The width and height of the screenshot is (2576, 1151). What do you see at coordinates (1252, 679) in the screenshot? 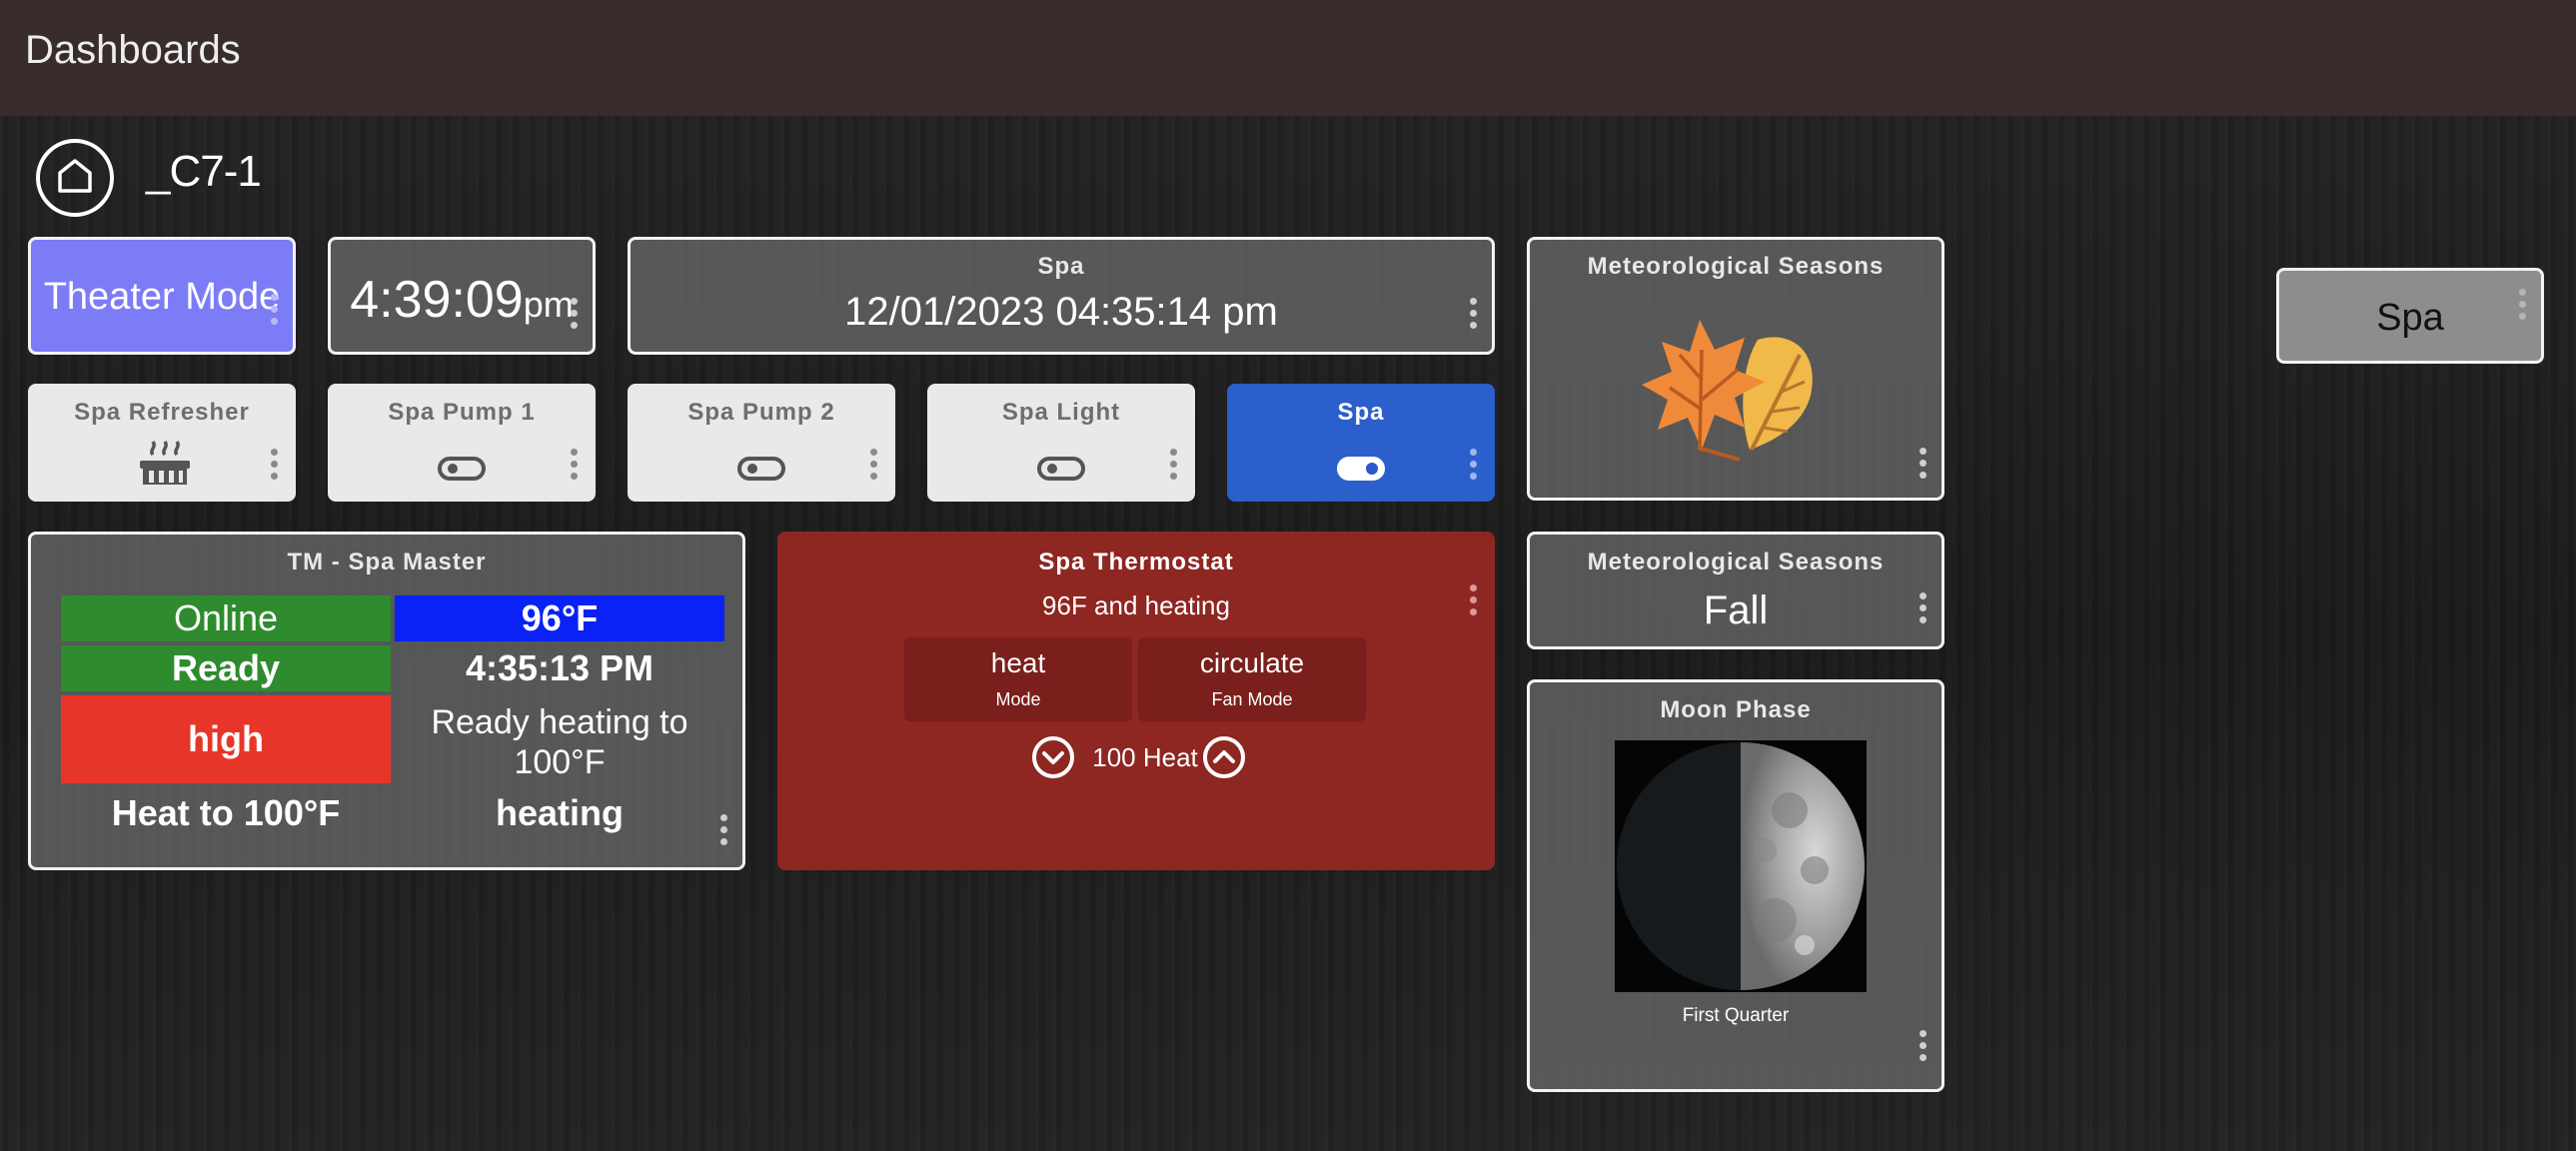
I see `fan-mode-selector: circulate Fan Mode` at bounding box center [1252, 679].